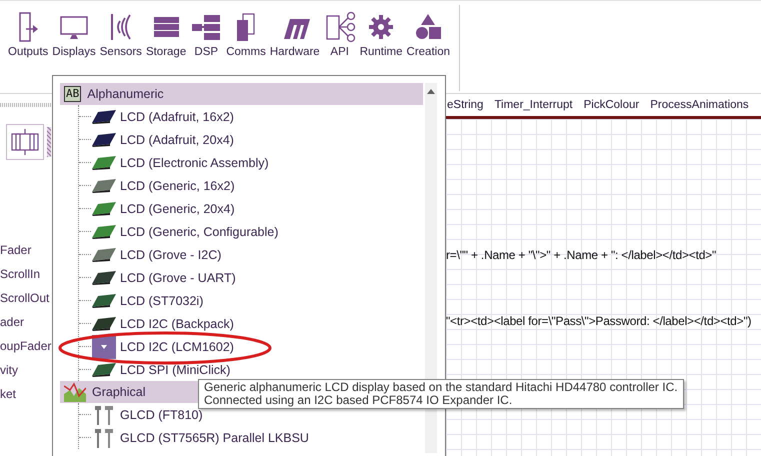 The image size is (761, 456). What do you see at coordinates (125, 94) in the screenshot?
I see `category-label: Alphanumeric` at bounding box center [125, 94].